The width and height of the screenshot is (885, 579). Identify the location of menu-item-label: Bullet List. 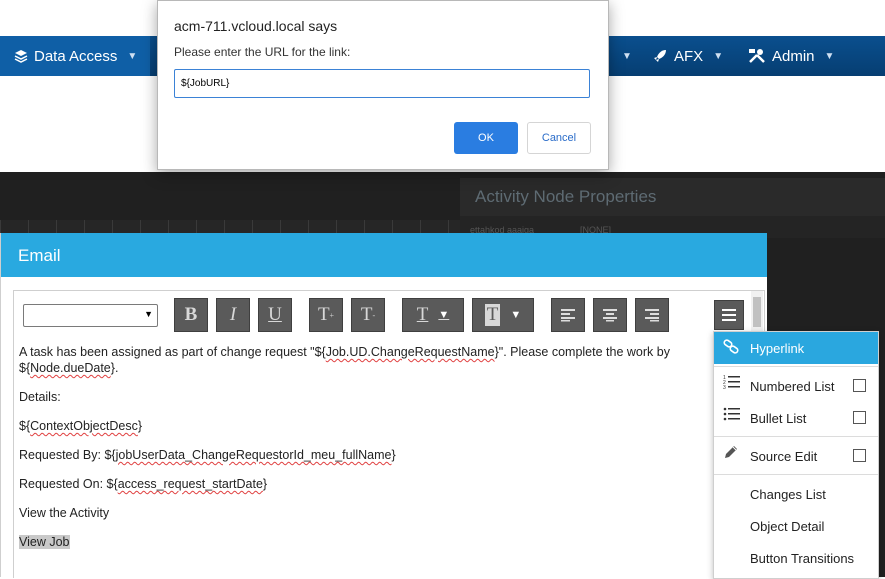
(778, 418).